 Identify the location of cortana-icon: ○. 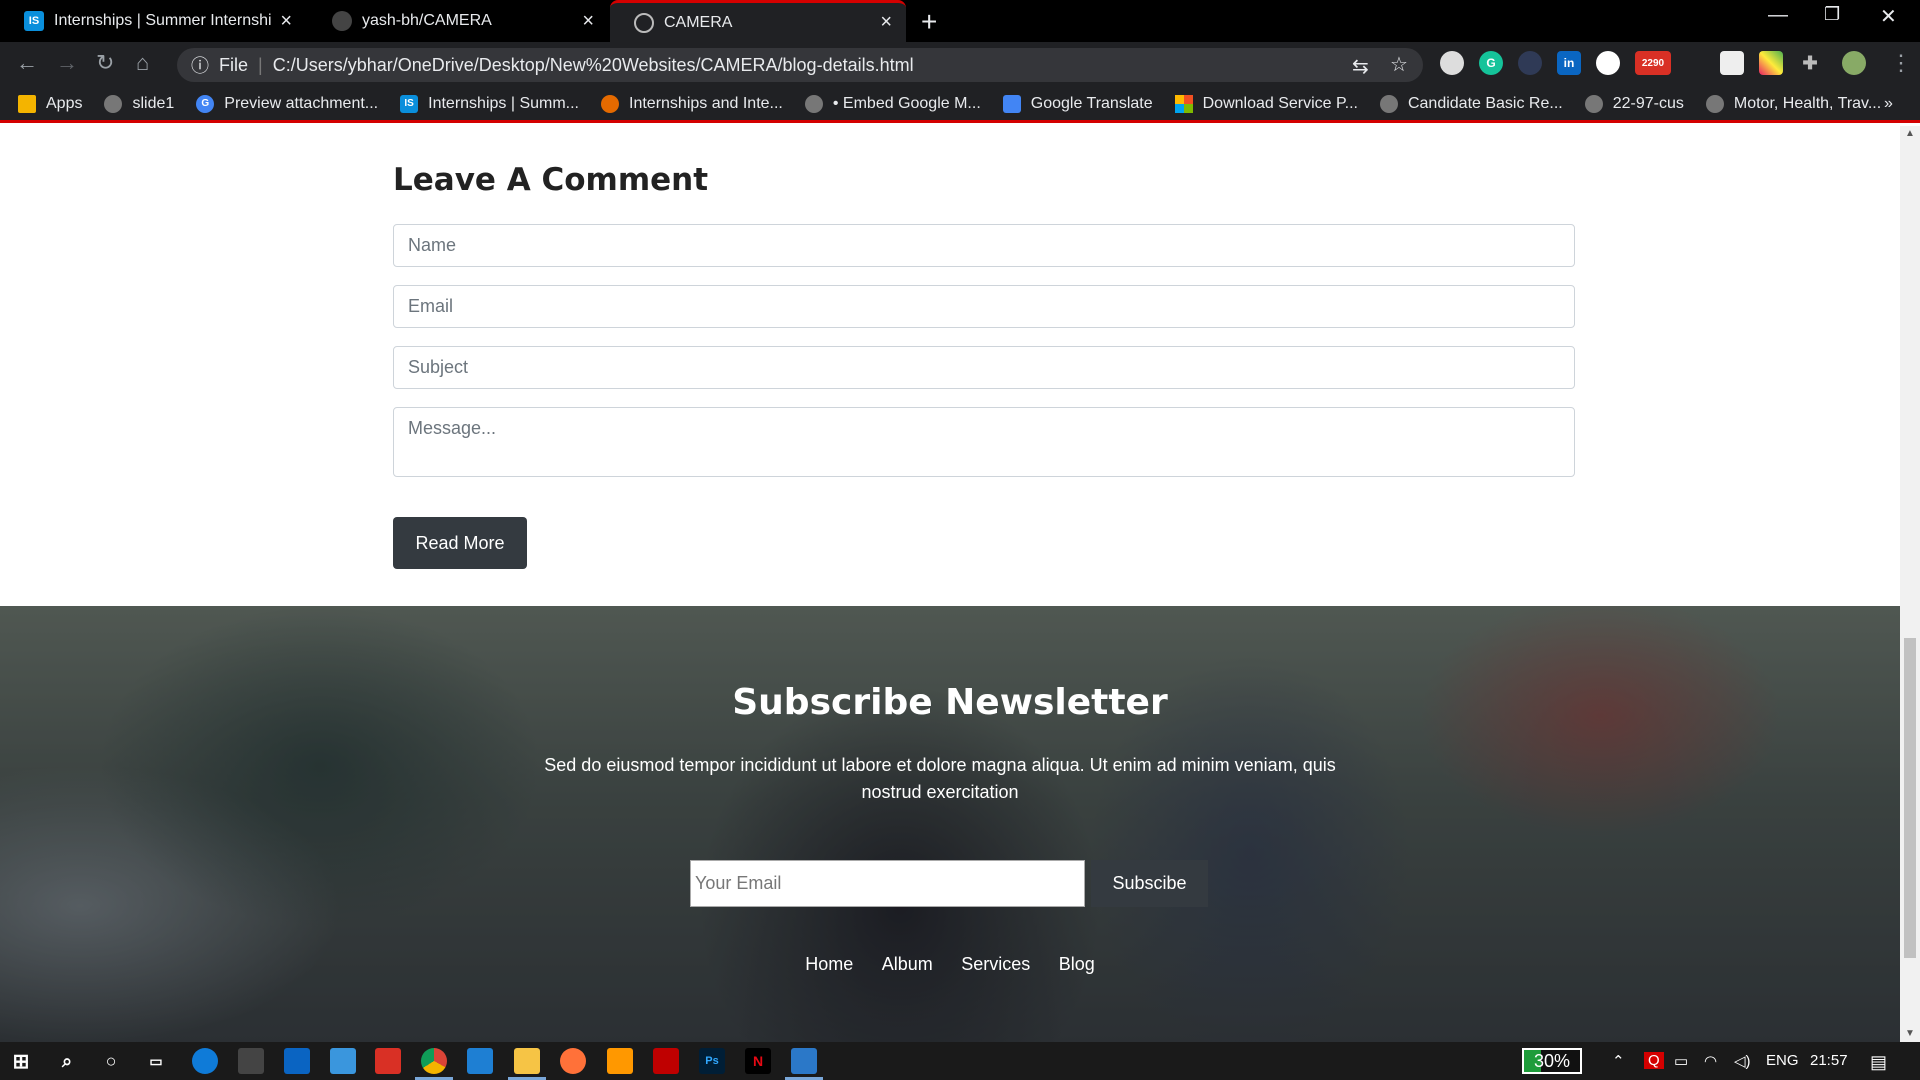
(111, 1061).